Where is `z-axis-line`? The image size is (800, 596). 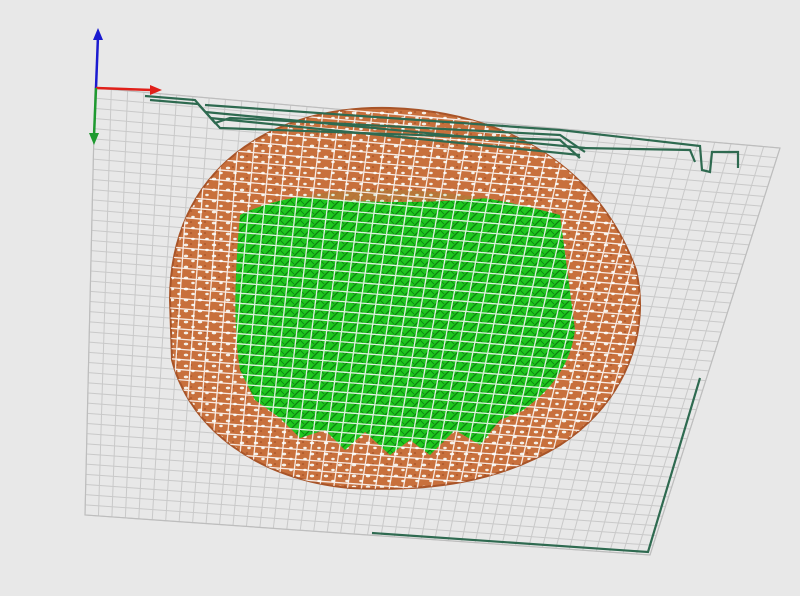 z-axis-line is located at coordinates (97, 62).